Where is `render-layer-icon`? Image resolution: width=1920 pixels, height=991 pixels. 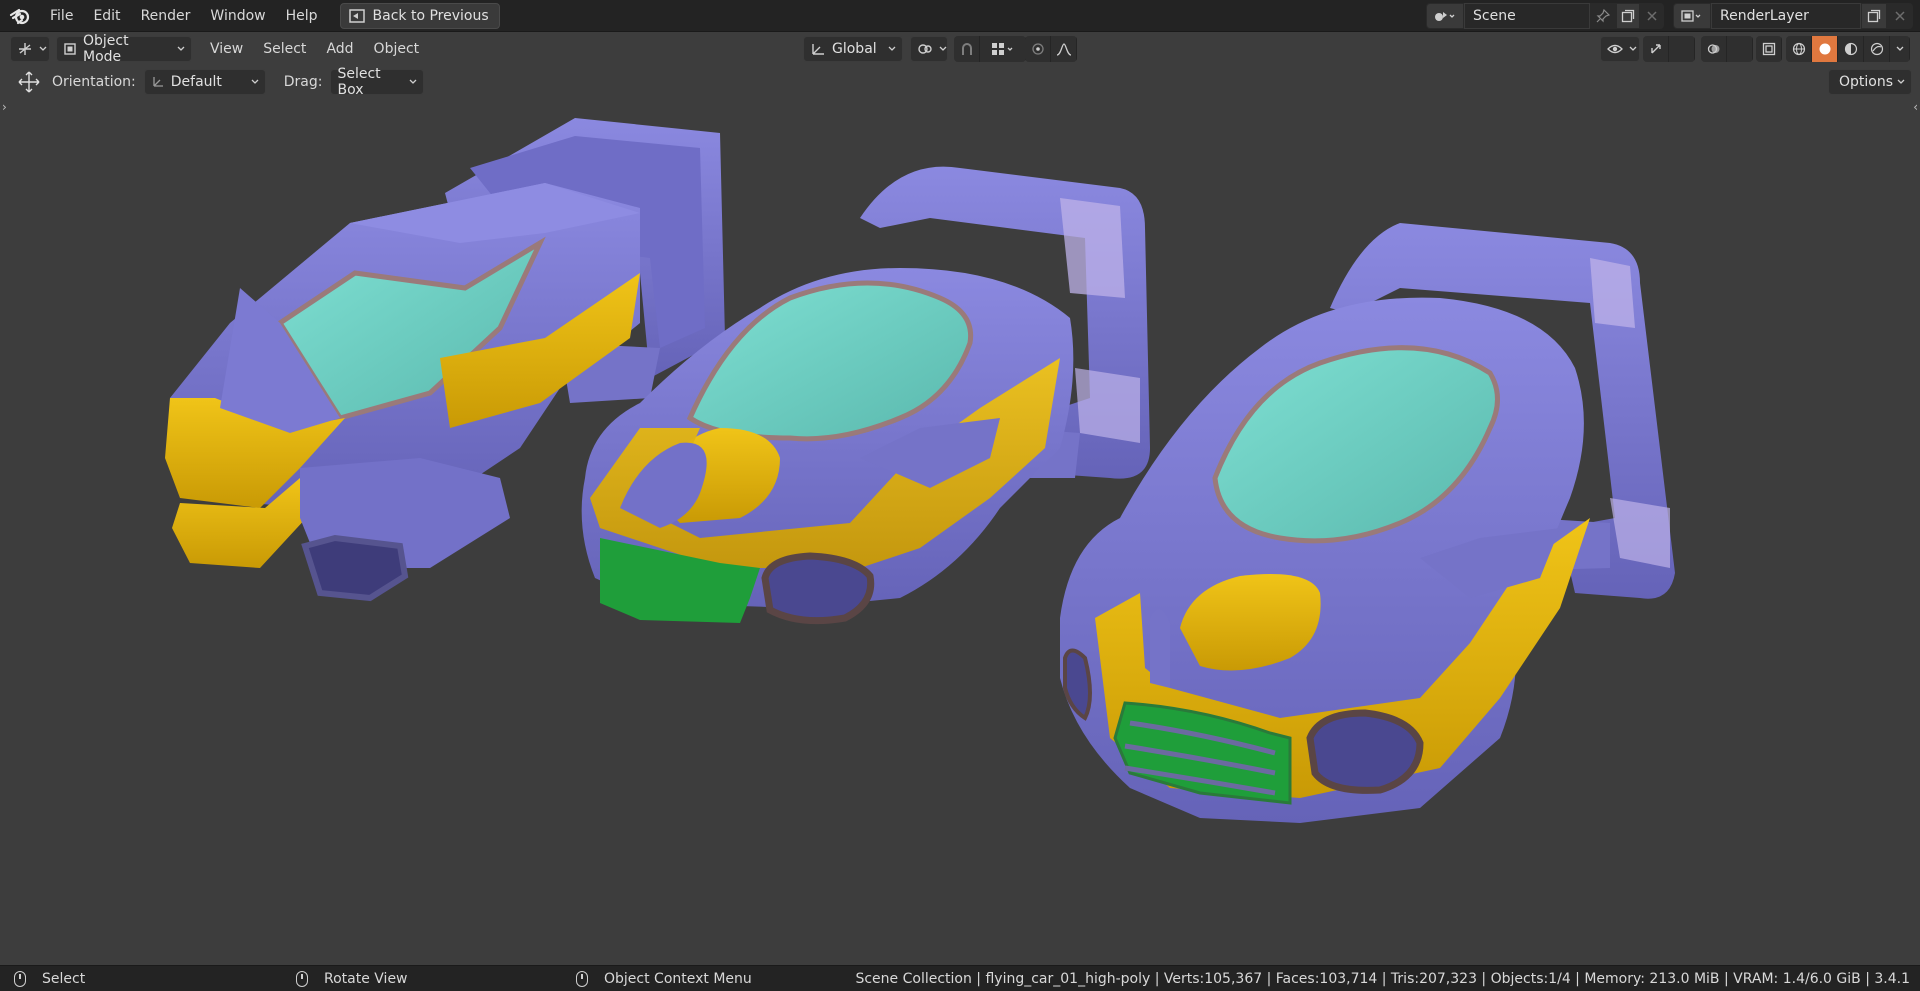
render-layer-icon is located at coordinates (1692, 16).